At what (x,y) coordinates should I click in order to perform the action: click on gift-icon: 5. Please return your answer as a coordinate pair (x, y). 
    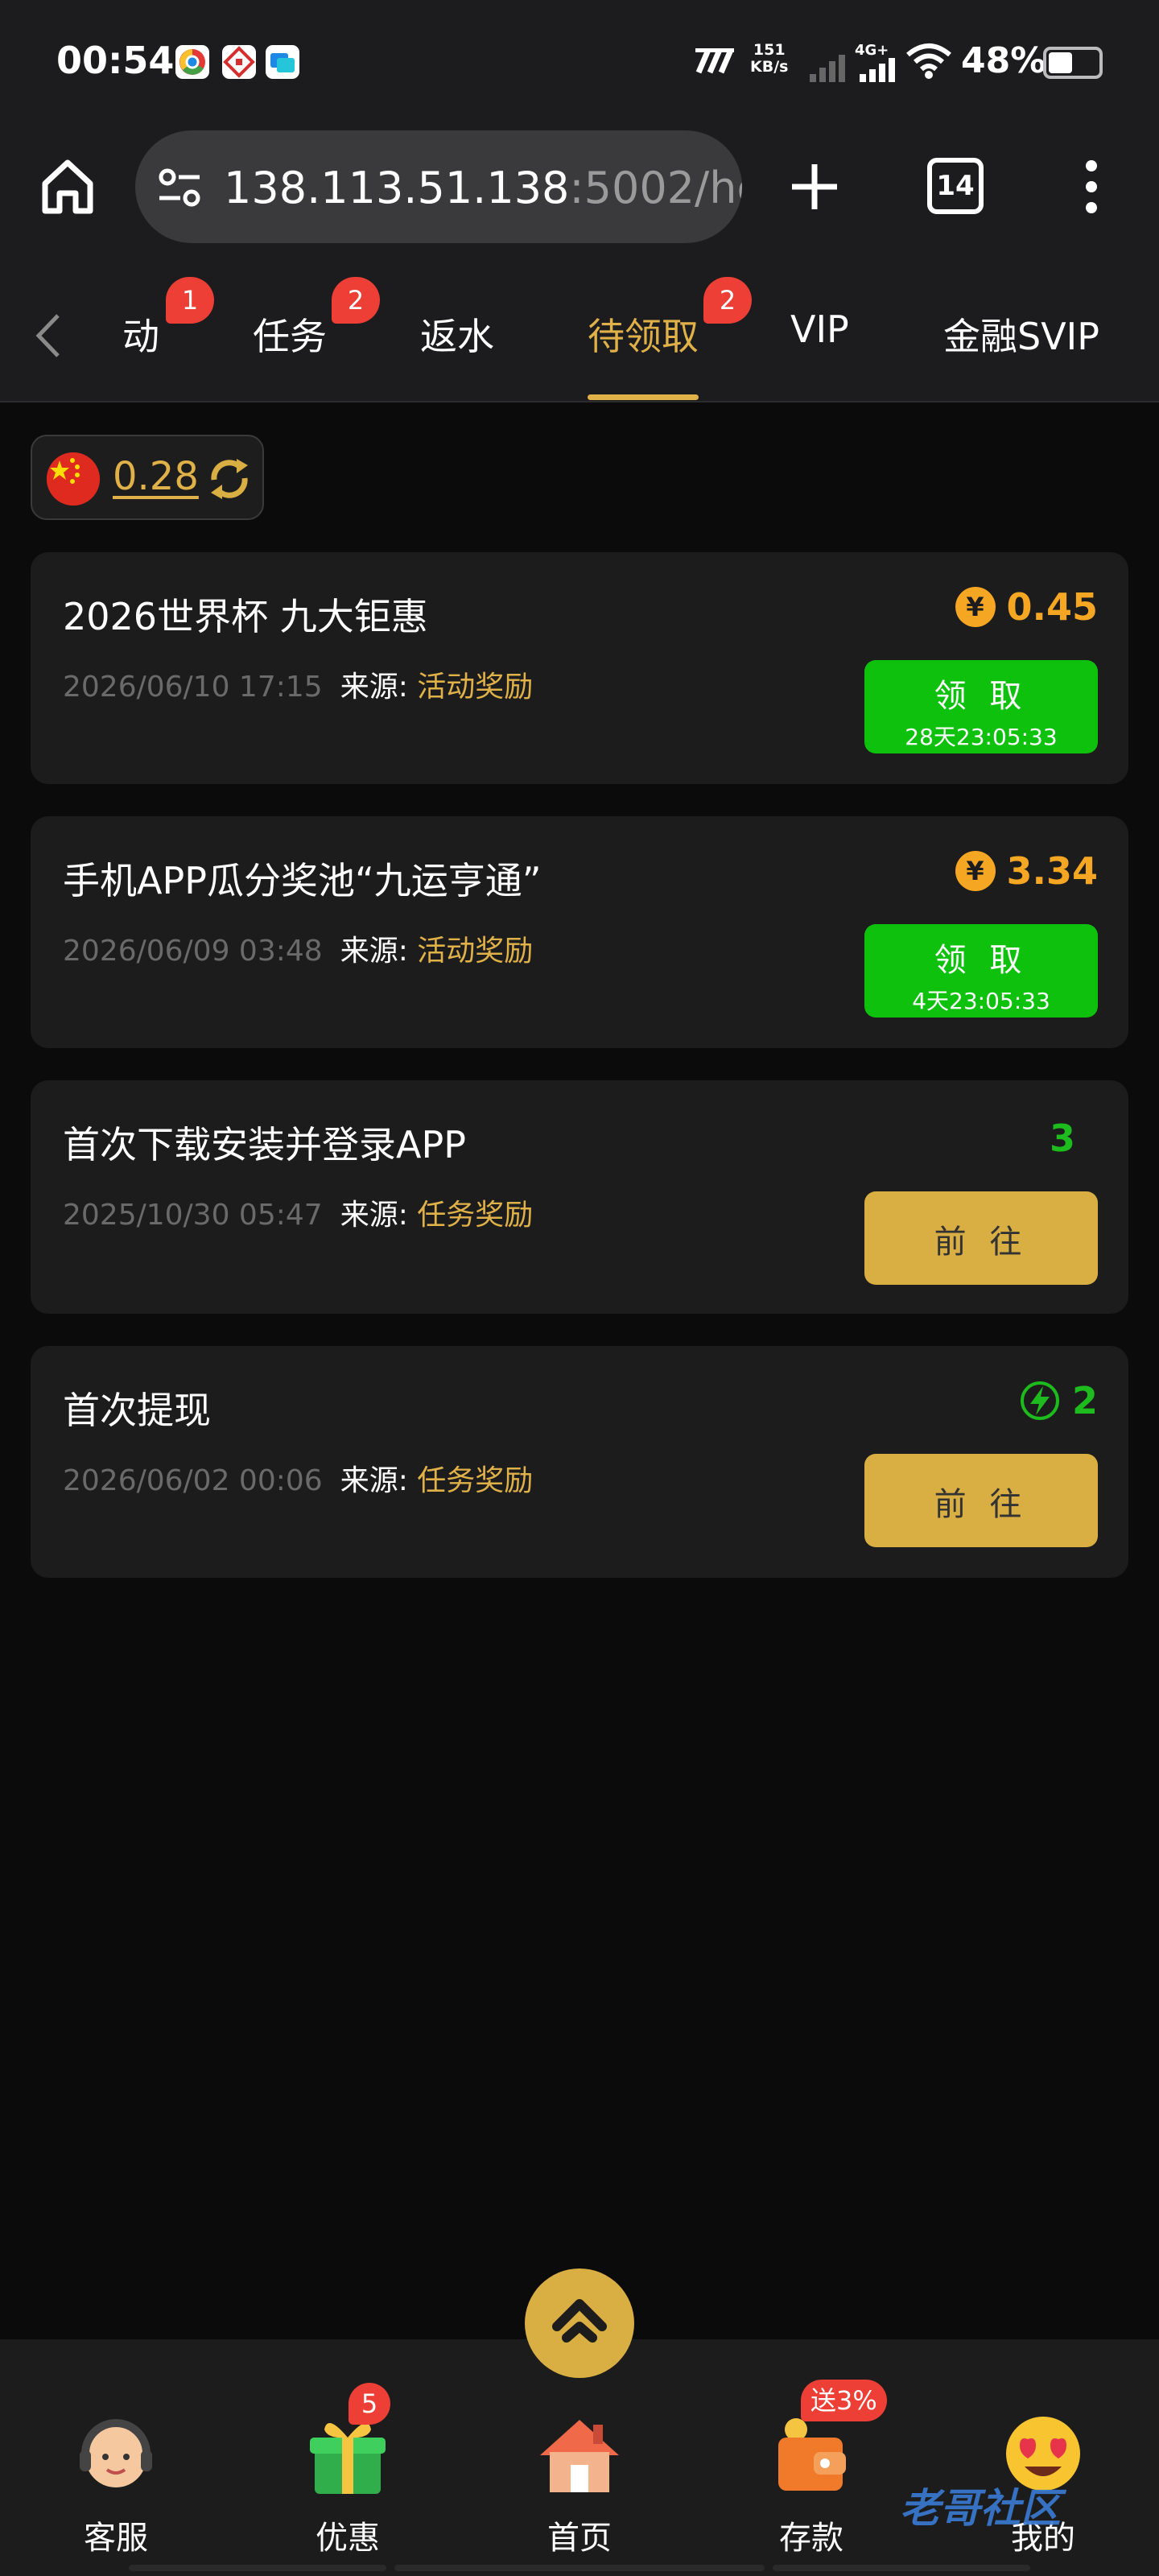
    Looking at the image, I should click on (347, 2441).